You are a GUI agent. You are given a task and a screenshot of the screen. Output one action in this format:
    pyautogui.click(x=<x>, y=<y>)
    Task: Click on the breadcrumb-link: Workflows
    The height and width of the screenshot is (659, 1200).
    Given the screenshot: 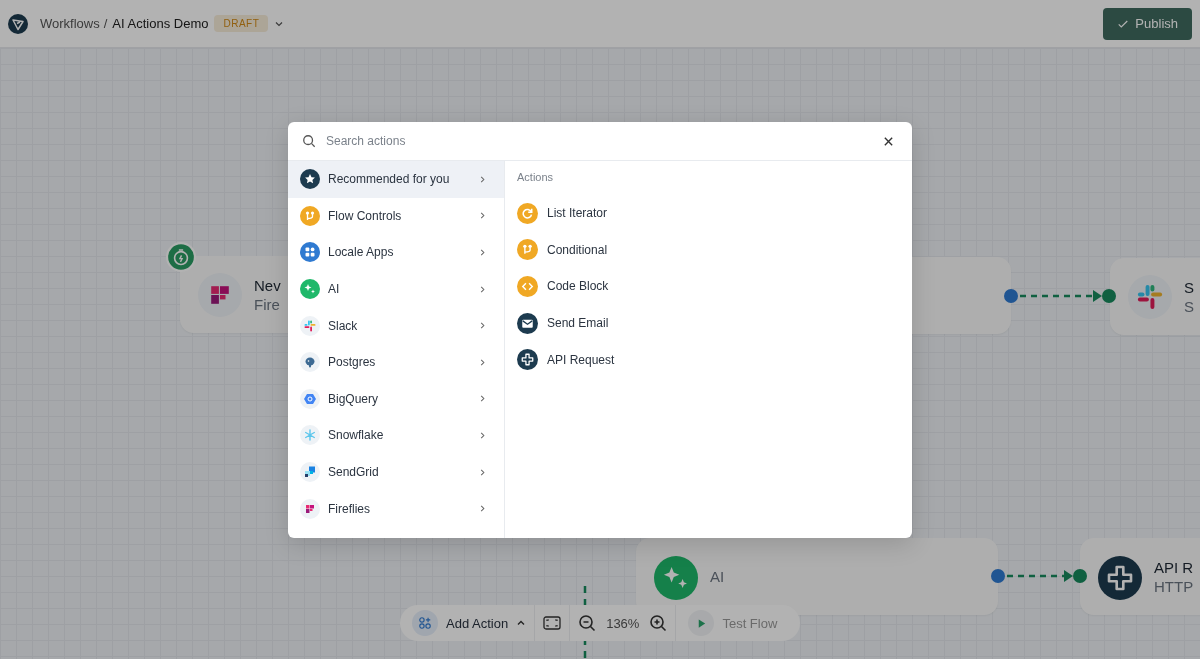 What is the action you would take?
    pyautogui.click(x=70, y=23)
    